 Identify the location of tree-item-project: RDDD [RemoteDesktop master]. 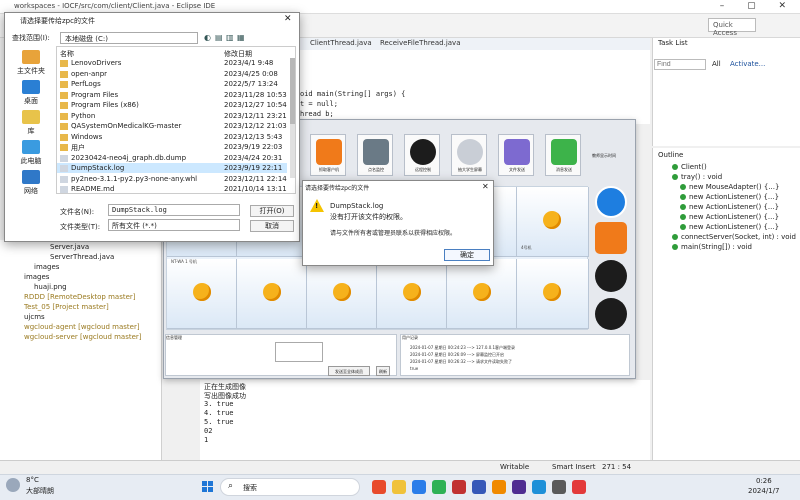
(80, 297).